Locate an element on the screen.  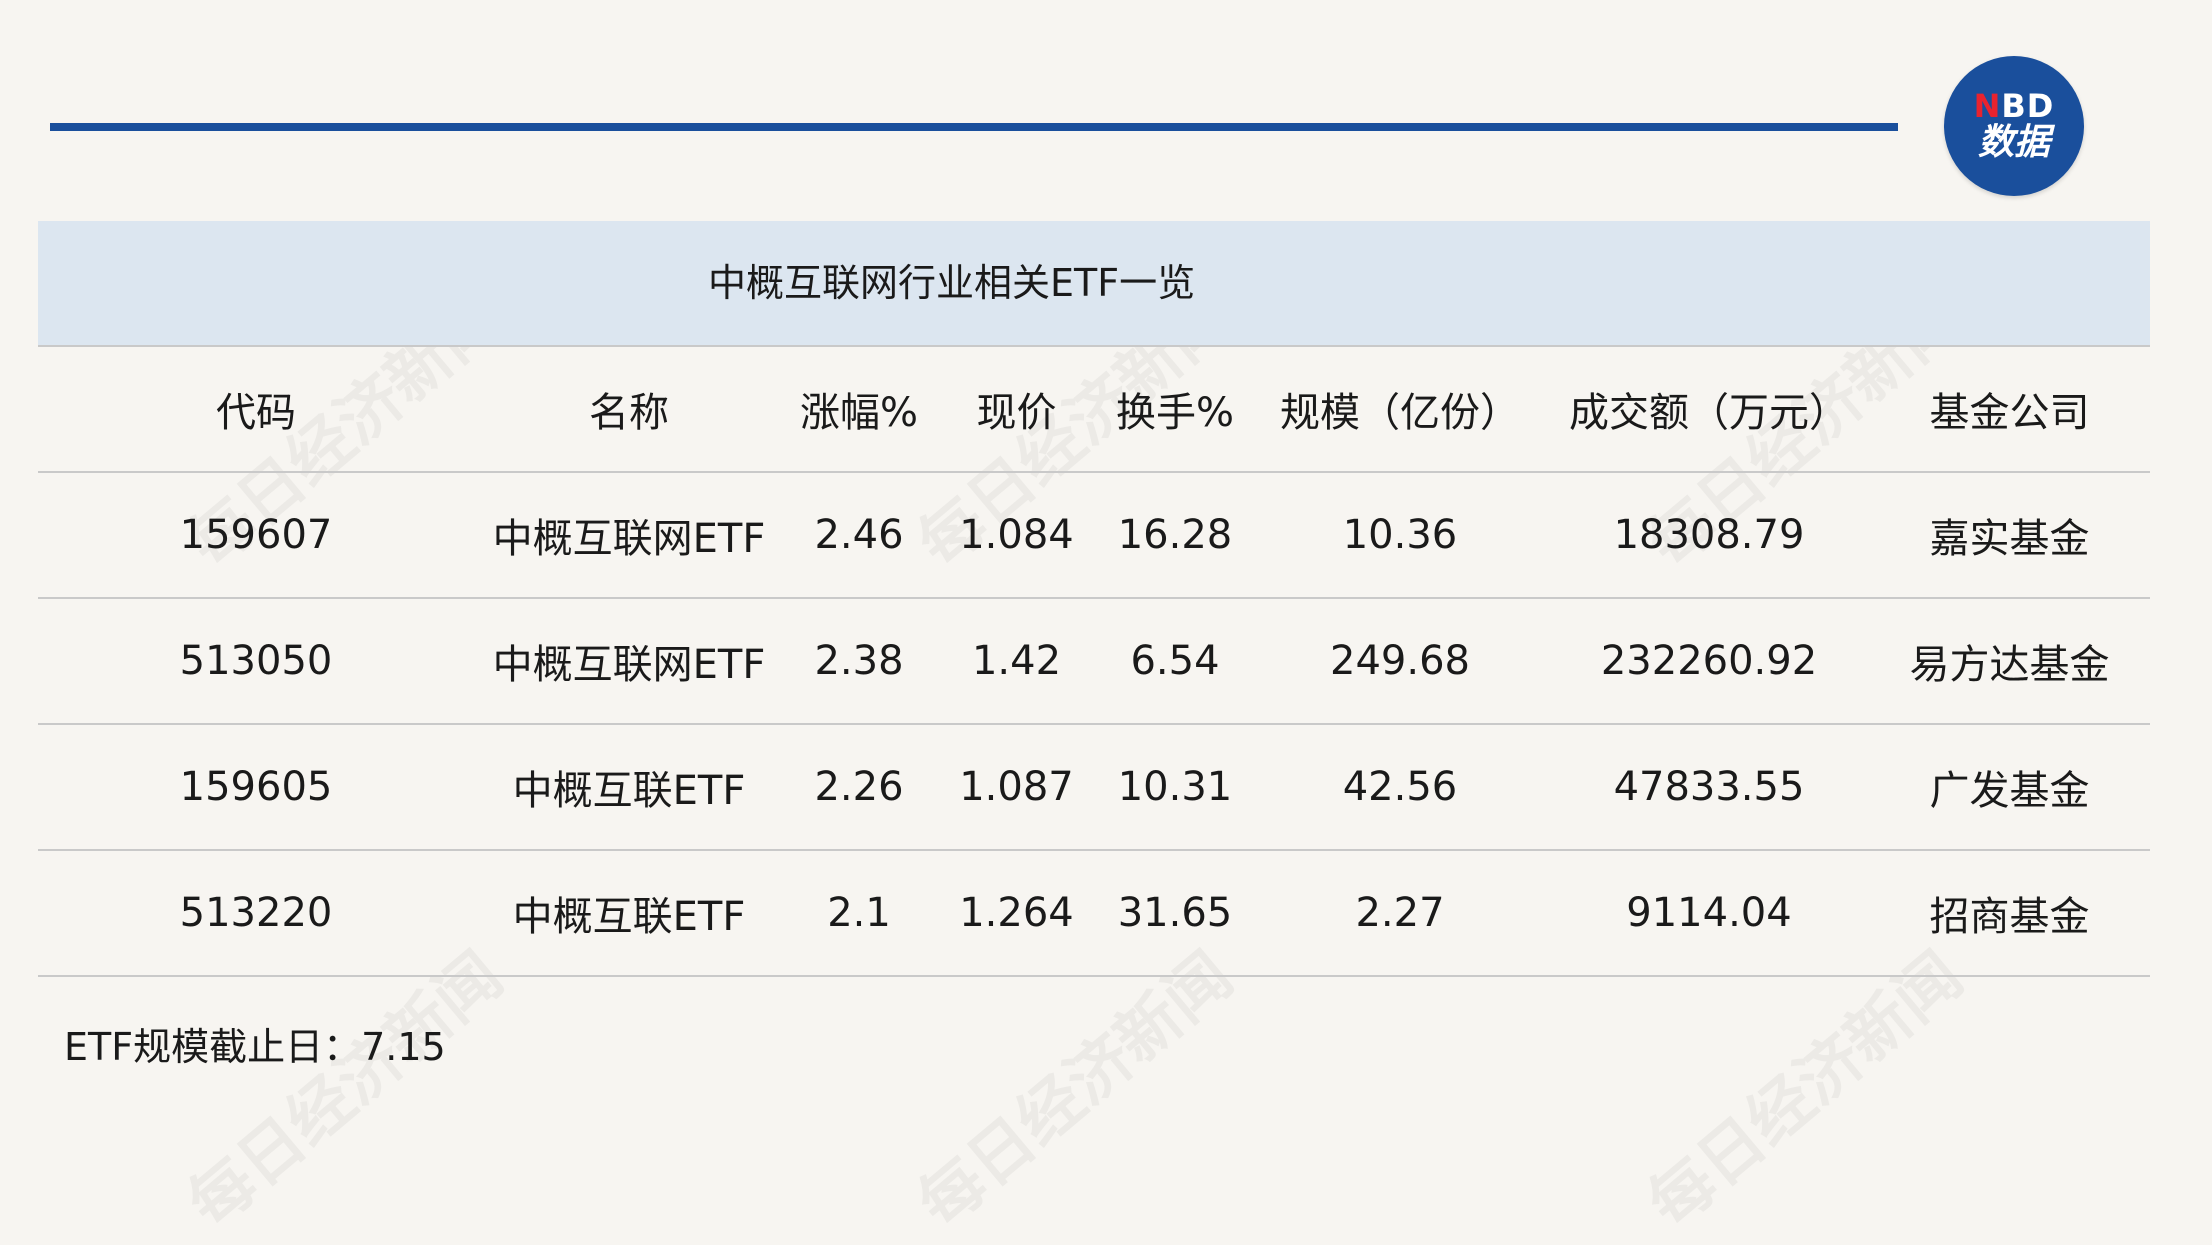
column-header: 现价 is located at coordinates (1016, 410).